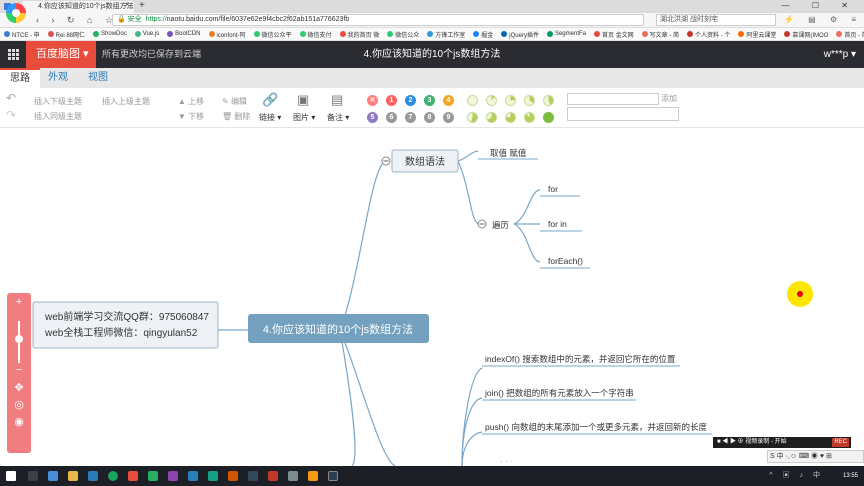 The image size is (864, 486). Describe the element at coordinates (253, 476) in the screenshot. I see `taskbar-app7-icon` at that location.